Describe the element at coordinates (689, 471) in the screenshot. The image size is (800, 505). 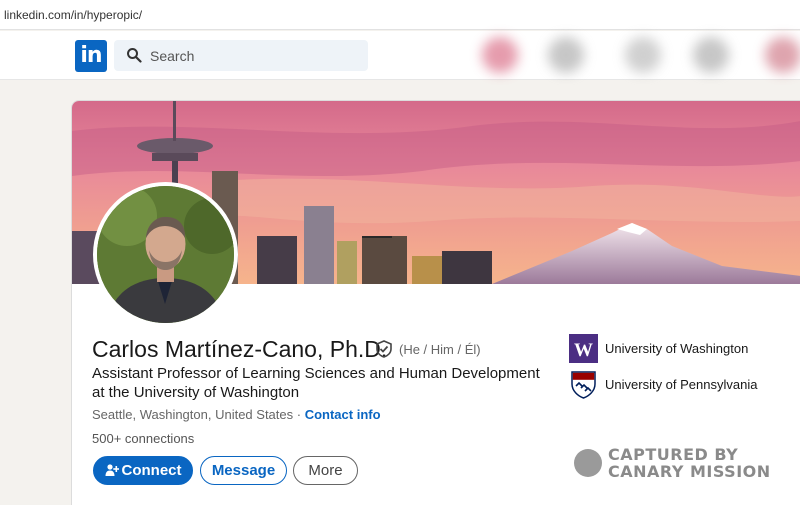
I see `watermark-line2: CANARY MISSION` at that location.